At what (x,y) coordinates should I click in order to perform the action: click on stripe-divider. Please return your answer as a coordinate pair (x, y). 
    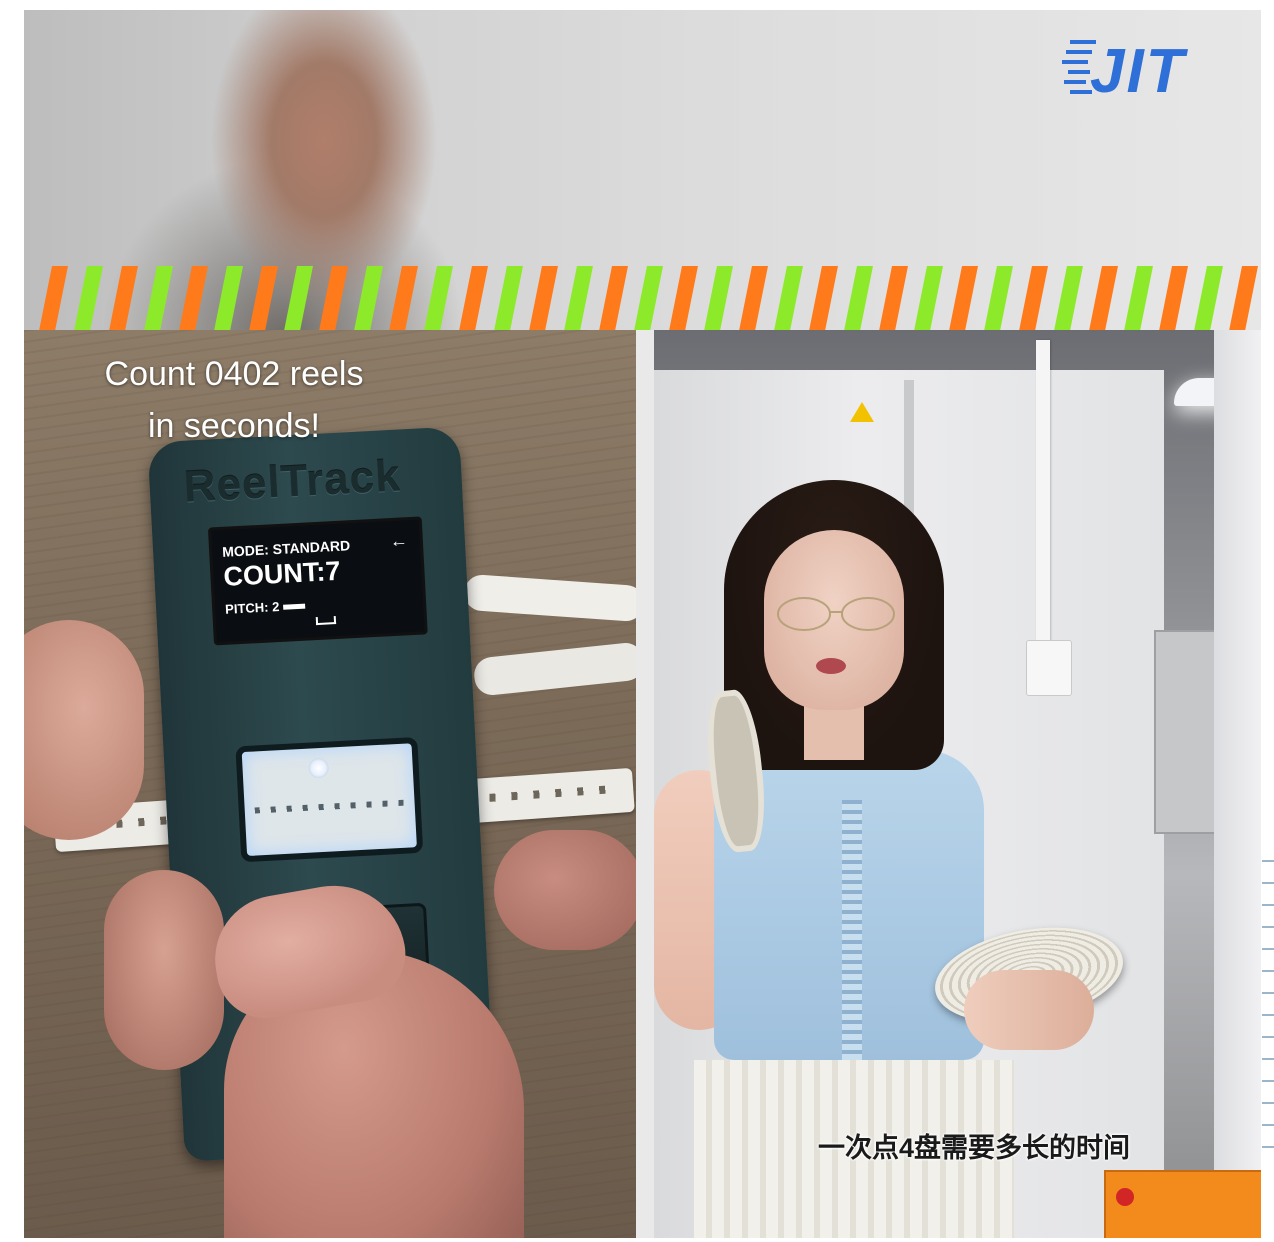
    Looking at the image, I should click on (648, 301).